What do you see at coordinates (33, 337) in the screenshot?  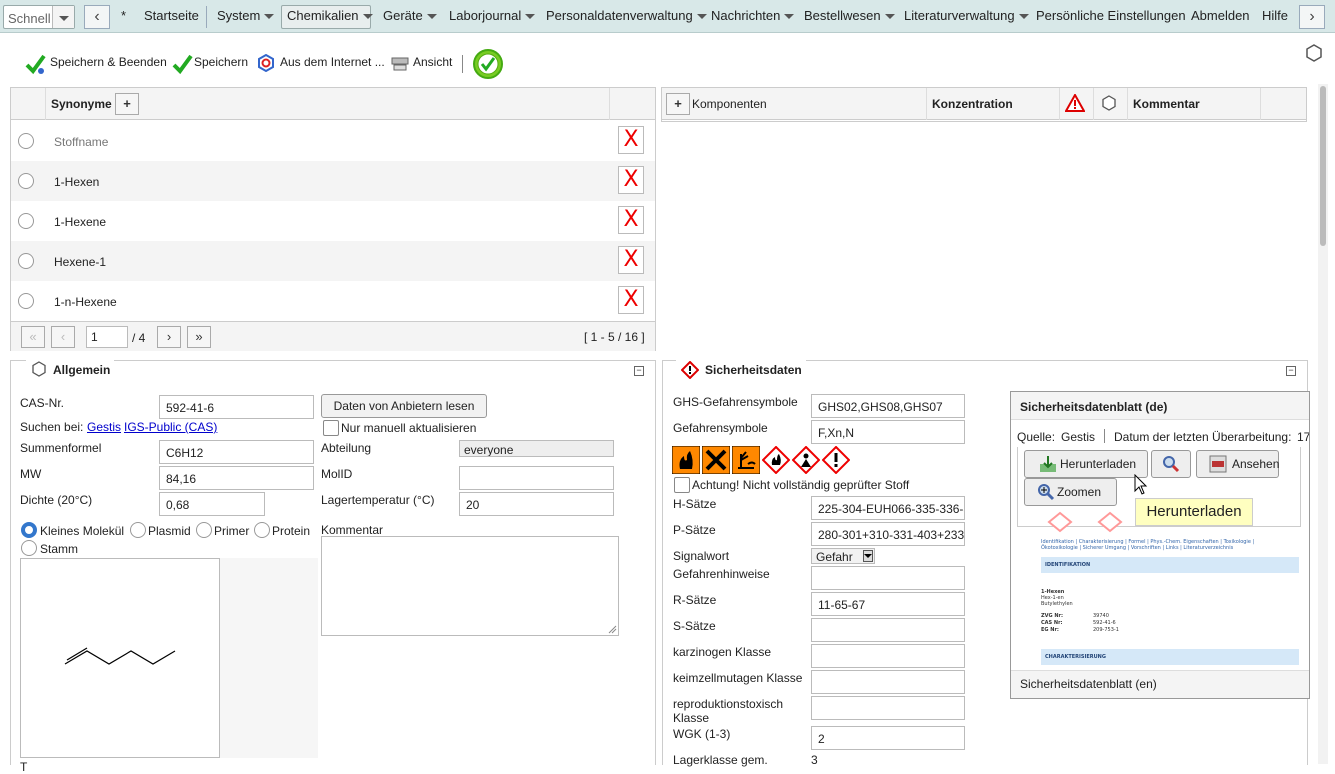 I see `first-page-button: «` at bounding box center [33, 337].